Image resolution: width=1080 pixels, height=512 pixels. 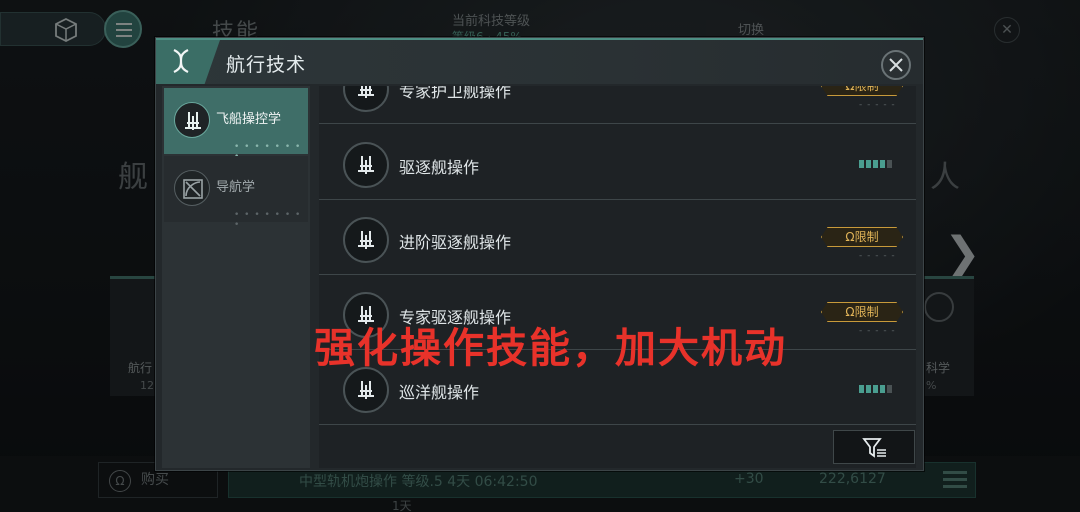 I want to click on modal-header: 航行技术, so click(x=539, y=61).